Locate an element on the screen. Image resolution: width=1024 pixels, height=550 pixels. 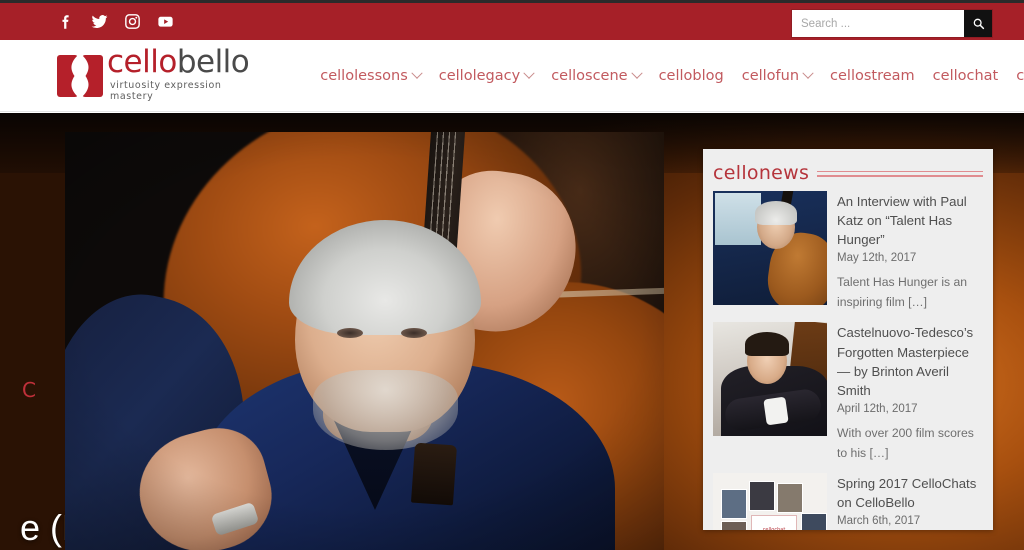
social-links is located at coordinates (115, 22).